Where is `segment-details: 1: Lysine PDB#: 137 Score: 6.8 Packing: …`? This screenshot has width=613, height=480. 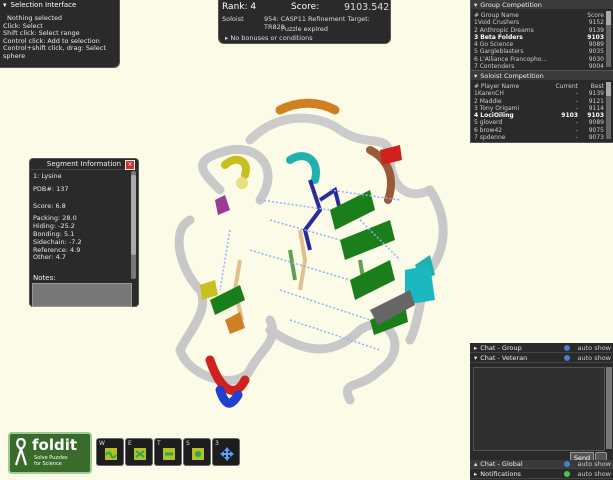
segment-details: 1: Lysine PDB#: 137 Score: 6.8 Packing: … is located at coordinates (81, 228).